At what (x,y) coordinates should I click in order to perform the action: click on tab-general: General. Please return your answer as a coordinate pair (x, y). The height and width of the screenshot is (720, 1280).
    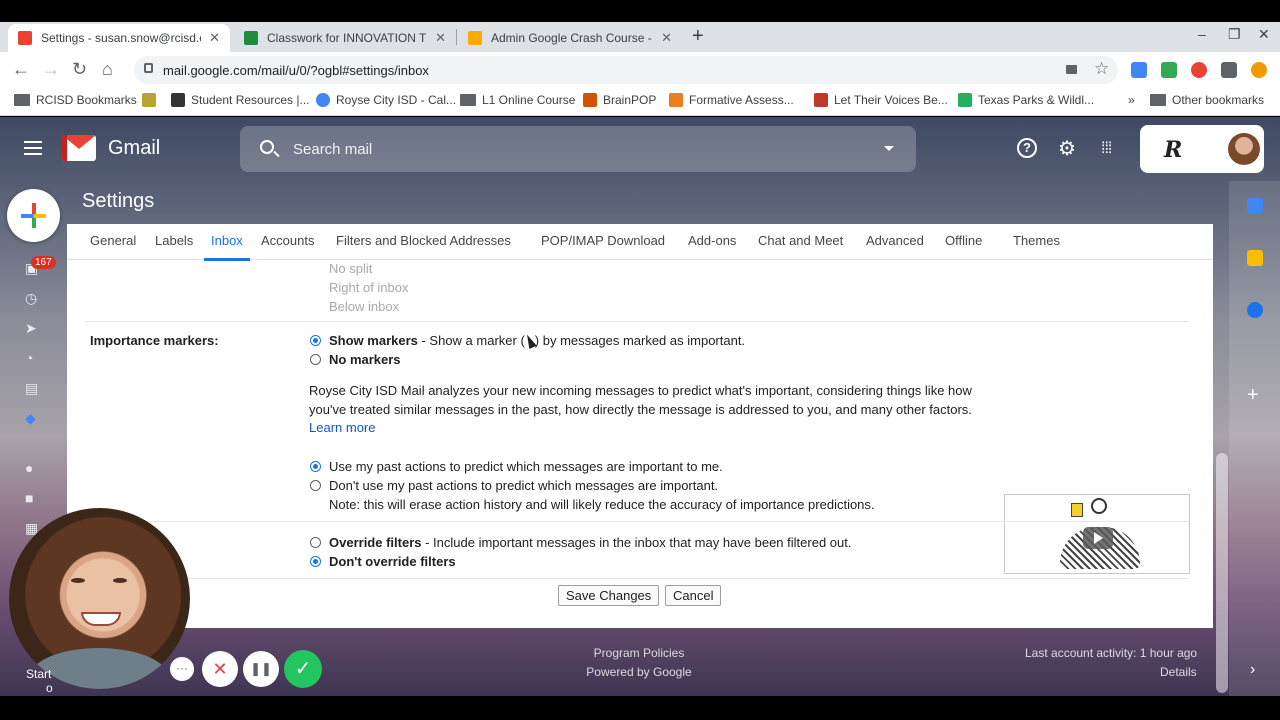
    Looking at the image, I should click on (113, 240).